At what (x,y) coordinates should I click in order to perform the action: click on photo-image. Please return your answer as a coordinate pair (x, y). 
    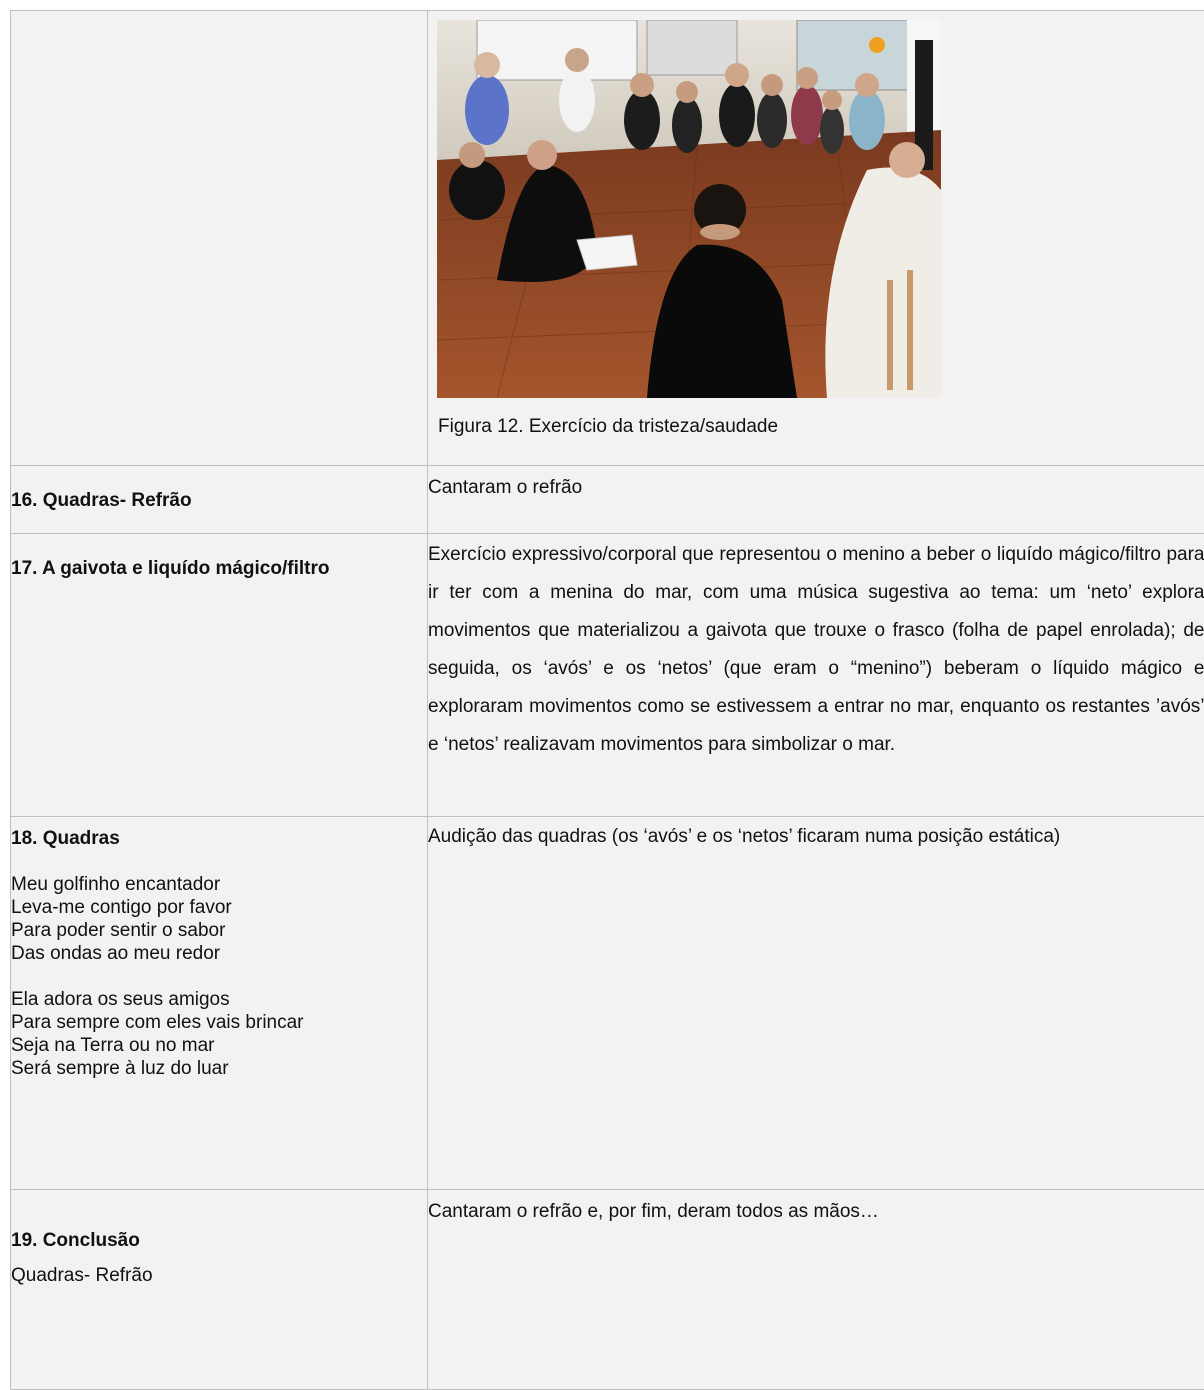
    Looking at the image, I should click on (689, 209).